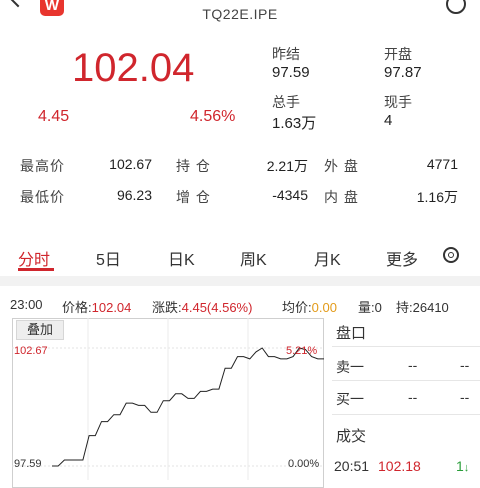 The image size is (480, 488). What do you see at coordinates (188, 407) in the screenshot?
I see `price-series-line` at bounding box center [188, 407].